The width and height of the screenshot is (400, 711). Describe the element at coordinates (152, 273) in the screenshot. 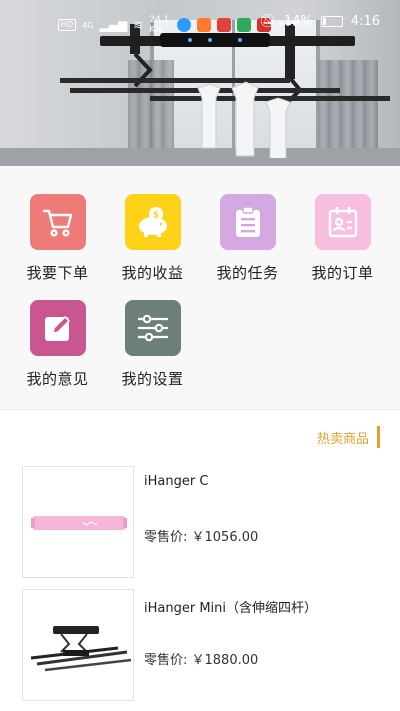

I see `menu-label: 我的收益` at that location.